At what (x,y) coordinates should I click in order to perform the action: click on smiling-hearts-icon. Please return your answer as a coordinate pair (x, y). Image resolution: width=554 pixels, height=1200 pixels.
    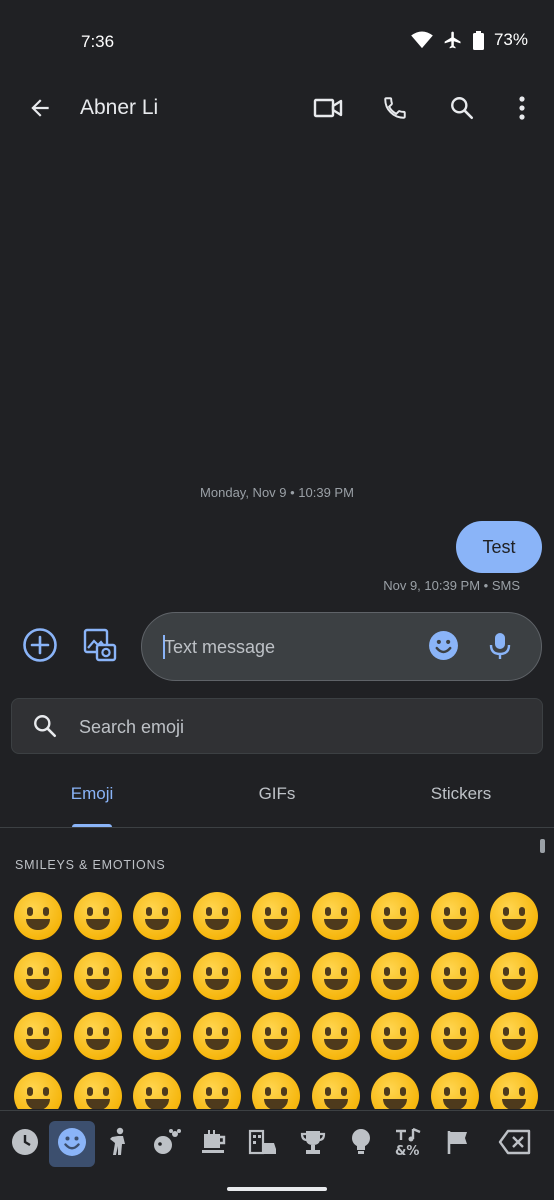
    Looking at the image, I should click on (395, 976).